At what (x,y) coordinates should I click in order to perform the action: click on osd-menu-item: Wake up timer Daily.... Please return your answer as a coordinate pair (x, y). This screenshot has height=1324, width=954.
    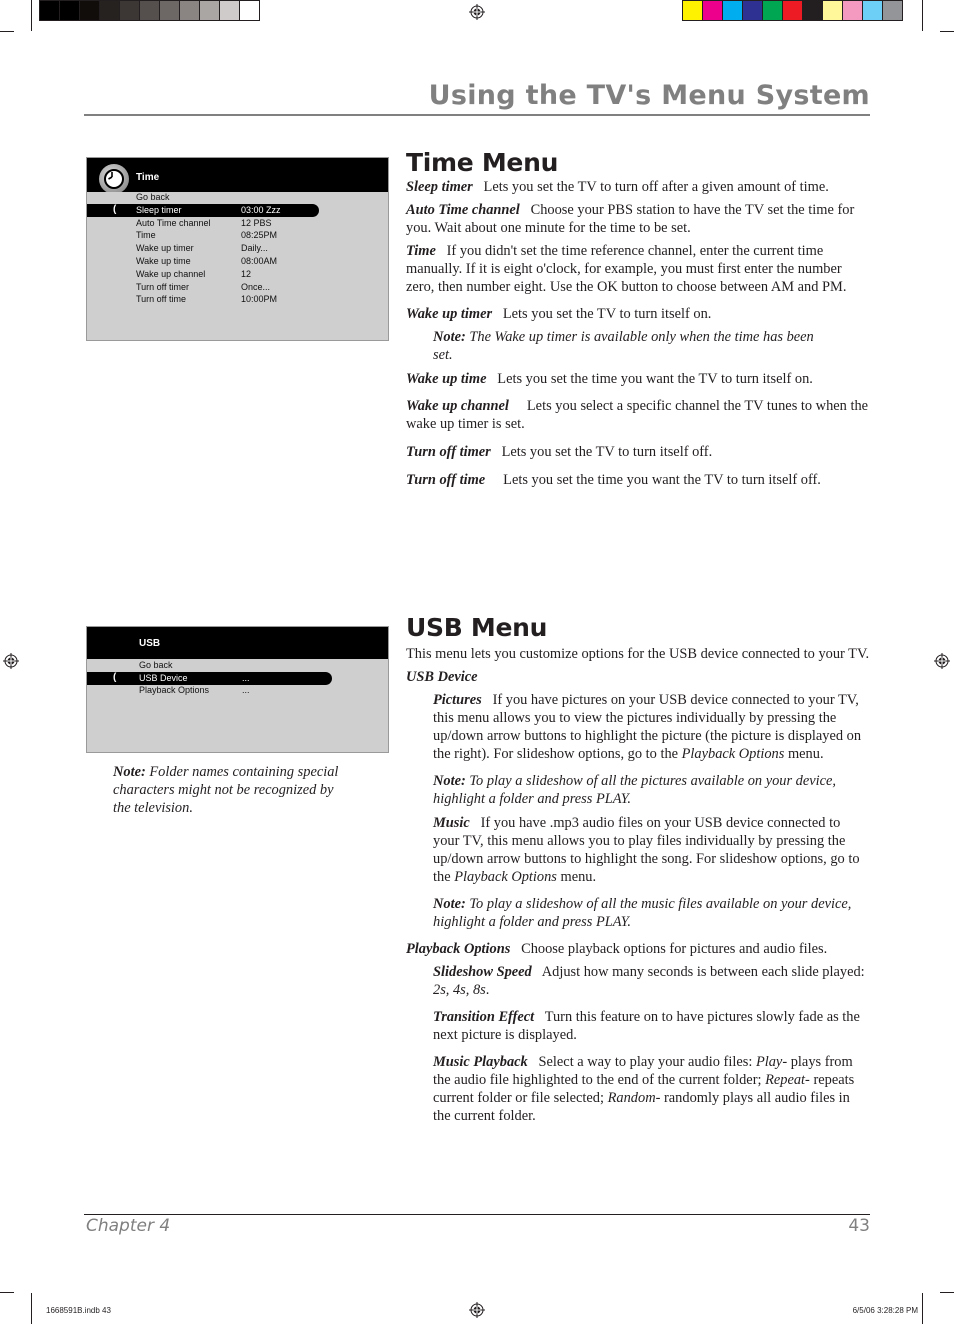
    Looking at the image, I should click on (237, 248).